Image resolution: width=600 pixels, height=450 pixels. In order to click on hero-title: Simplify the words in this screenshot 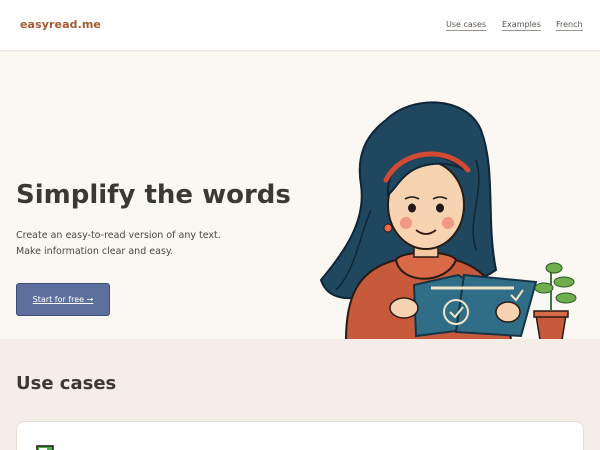, I will do `click(153, 195)`.